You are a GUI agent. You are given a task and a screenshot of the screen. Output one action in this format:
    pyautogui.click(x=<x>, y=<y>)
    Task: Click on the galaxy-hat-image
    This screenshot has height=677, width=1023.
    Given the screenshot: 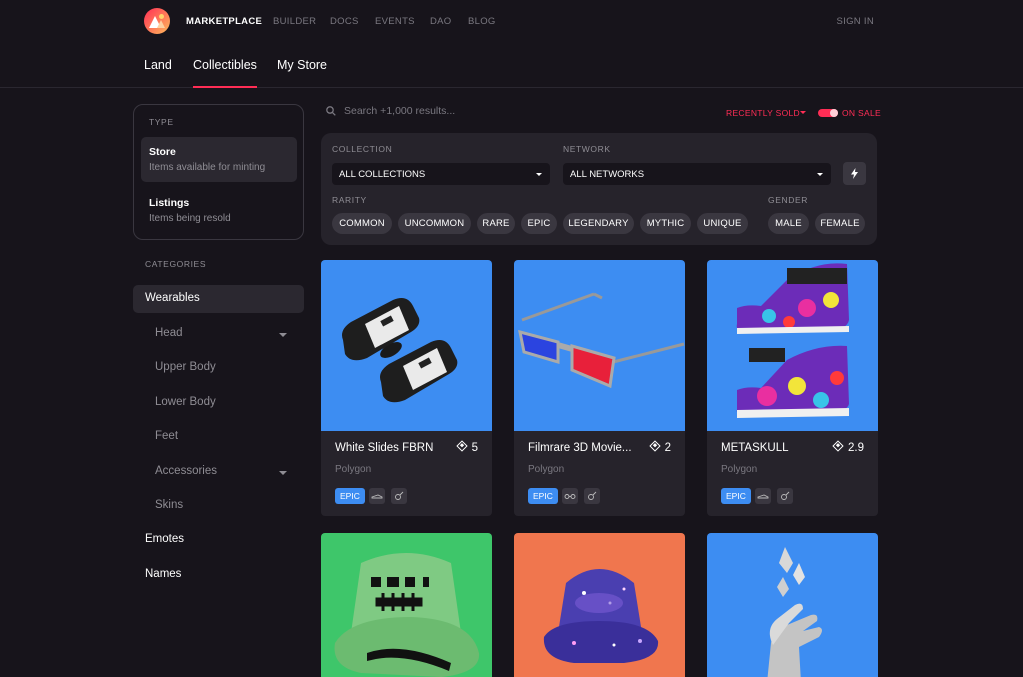 What is the action you would take?
    pyautogui.click(x=601, y=616)
    